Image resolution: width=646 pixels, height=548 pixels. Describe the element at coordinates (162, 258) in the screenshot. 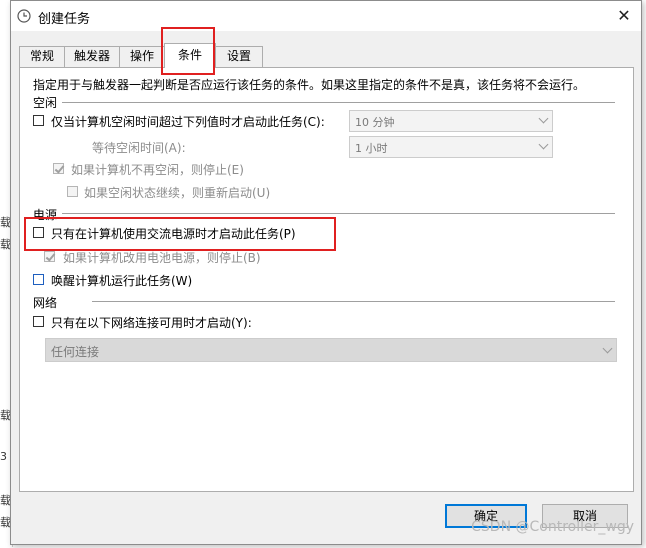

I see `stop-on-battery-label: 如果计算机改用电池电源，则停止(B)` at that location.